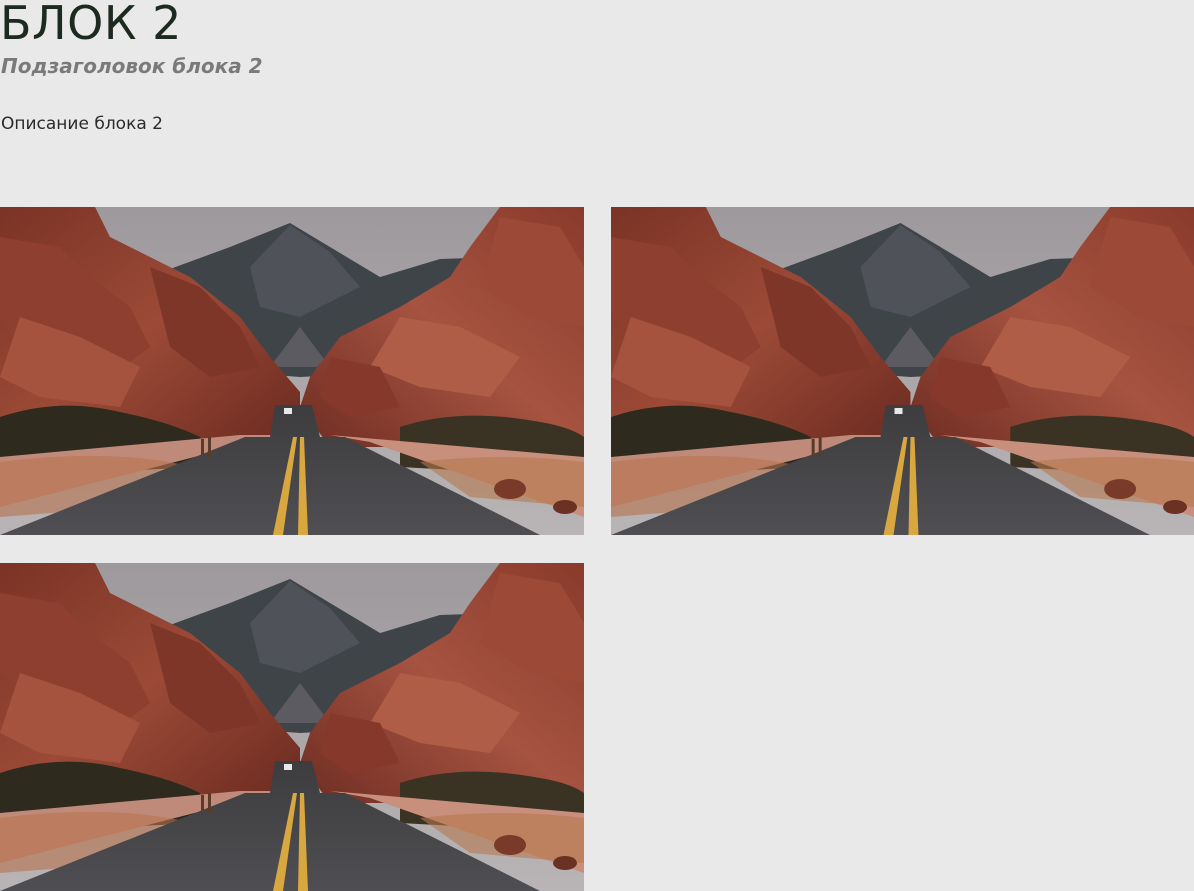 The height and width of the screenshot is (891, 1194). Describe the element at coordinates (82, 124) in the screenshot. I see `block-description: Описание блока 2` at that location.